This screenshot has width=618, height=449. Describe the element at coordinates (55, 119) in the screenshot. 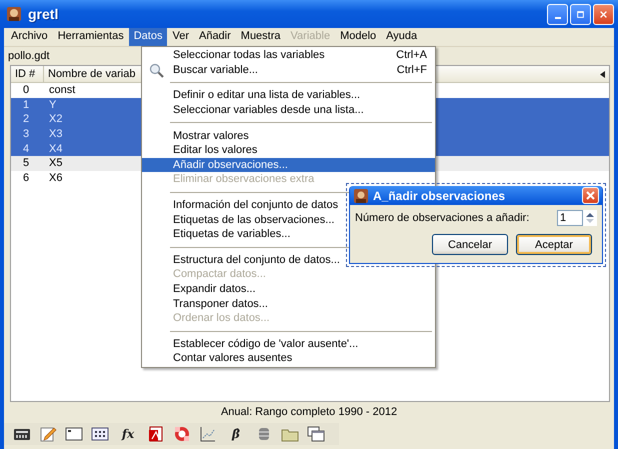

I see `table-cell-text: X2` at that location.